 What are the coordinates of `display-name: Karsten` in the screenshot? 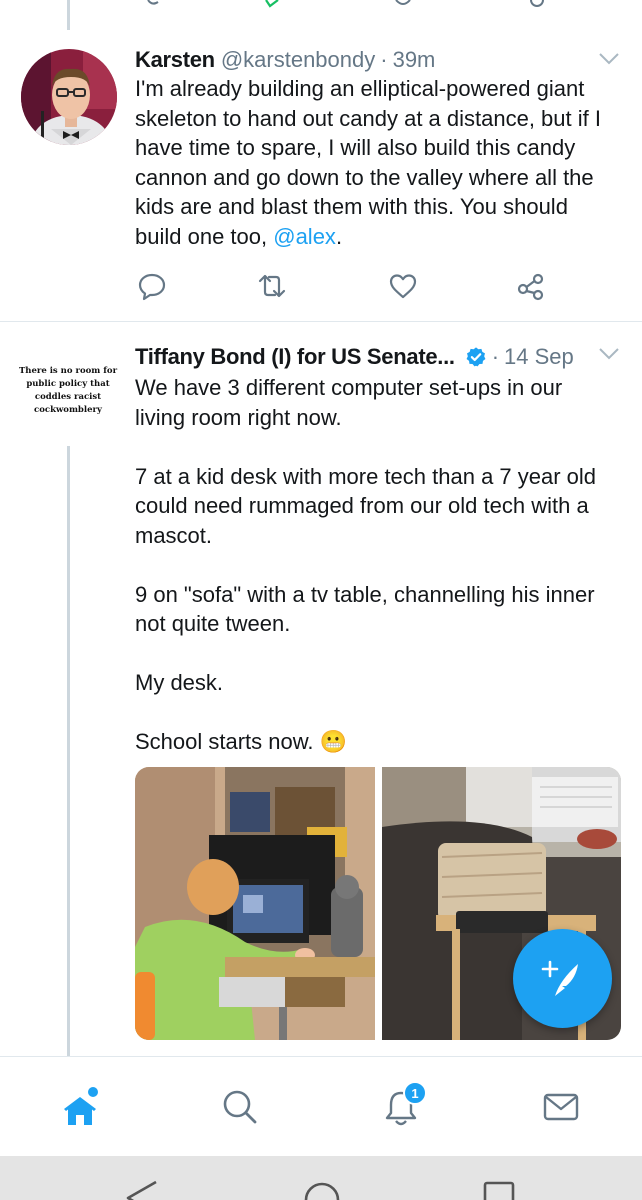 It's located at (175, 60).